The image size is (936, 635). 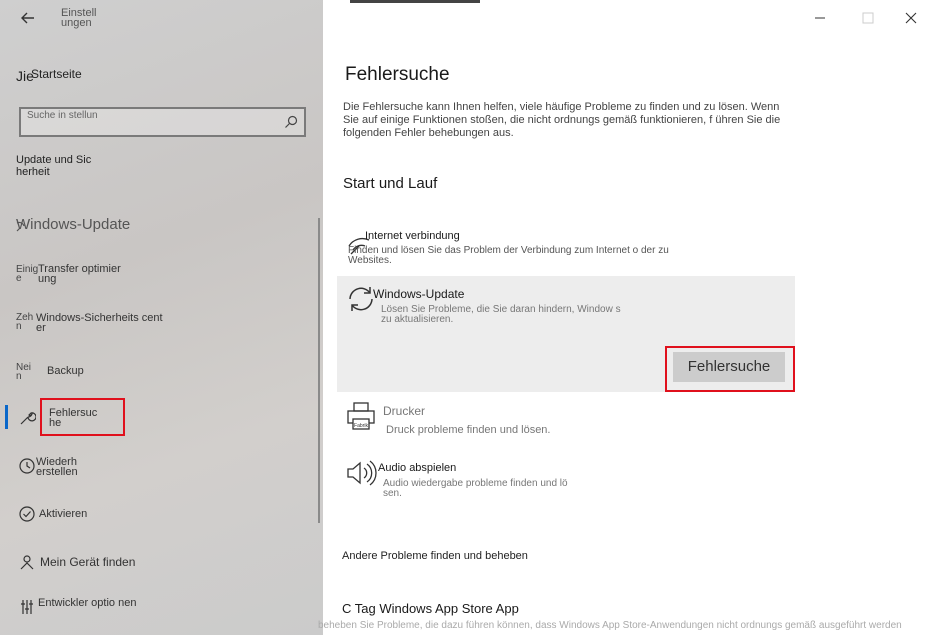 I want to click on section-heading-start-run: Start und Lauf, so click(x=390, y=183).